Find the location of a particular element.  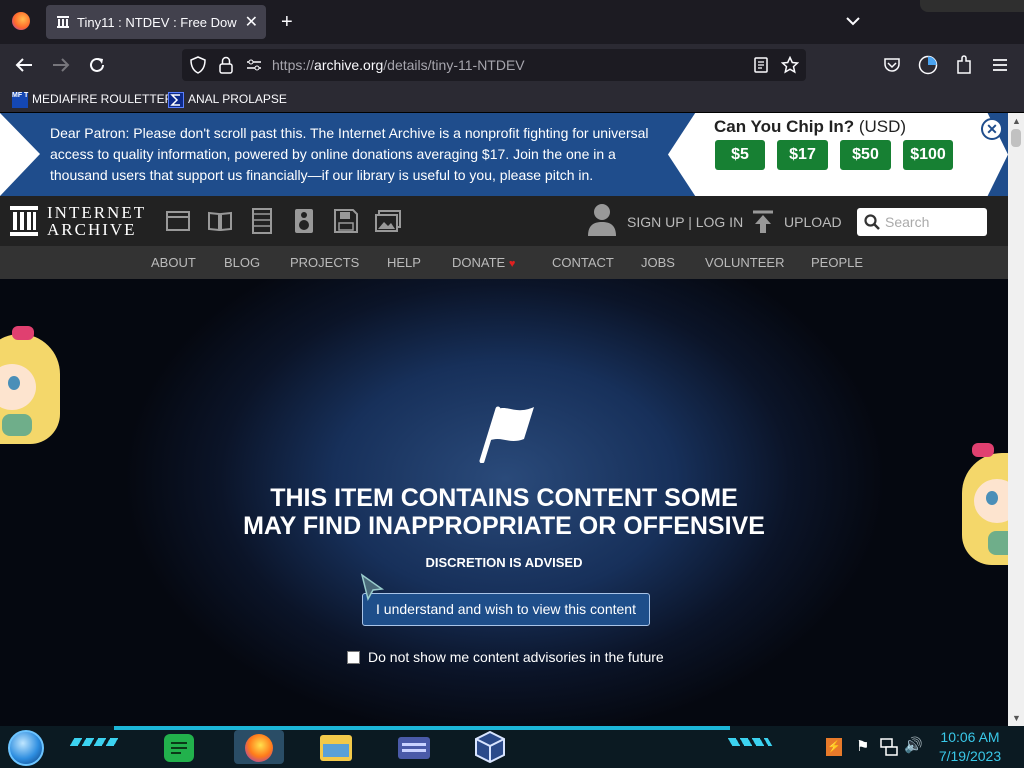

firefox-taskbar-button is located at coordinates (259, 747).